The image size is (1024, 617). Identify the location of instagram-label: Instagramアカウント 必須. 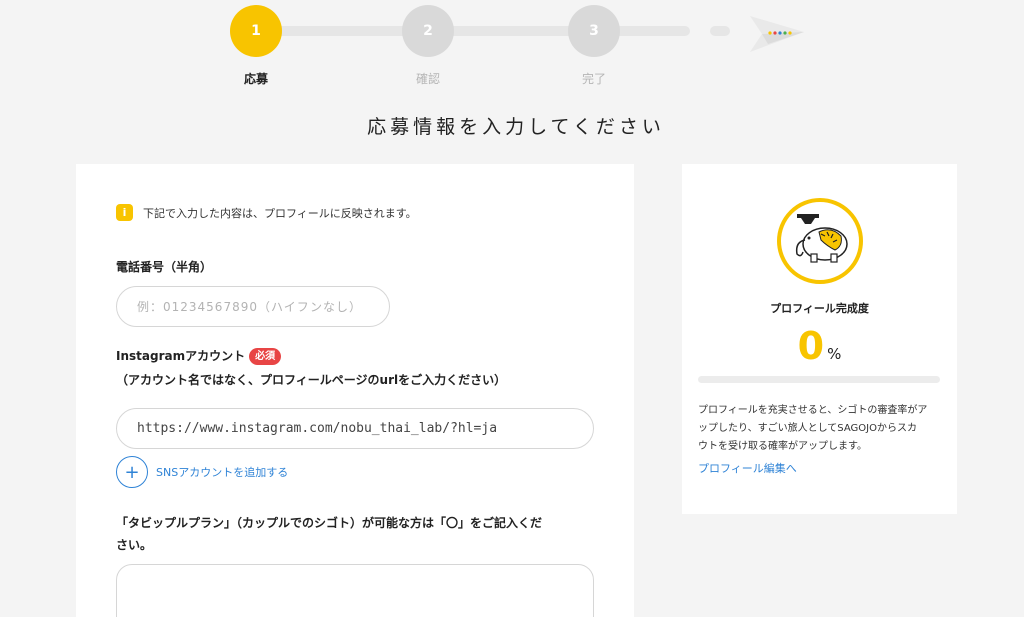
(199, 356).